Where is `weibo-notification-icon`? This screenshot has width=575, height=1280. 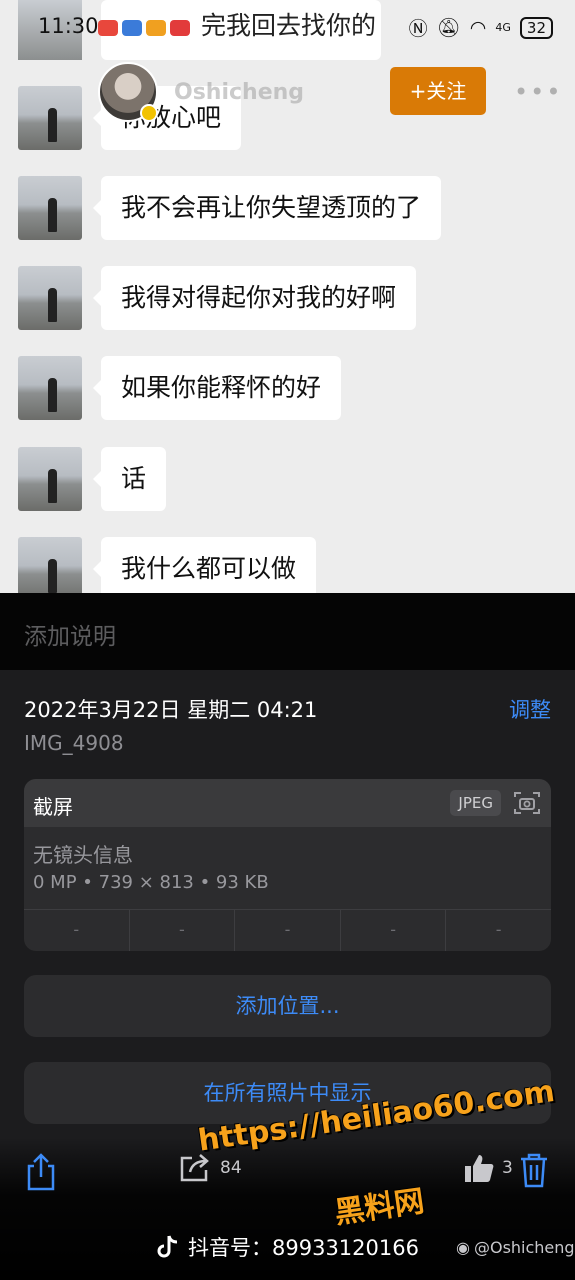 weibo-notification-icon is located at coordinates (156, 28).